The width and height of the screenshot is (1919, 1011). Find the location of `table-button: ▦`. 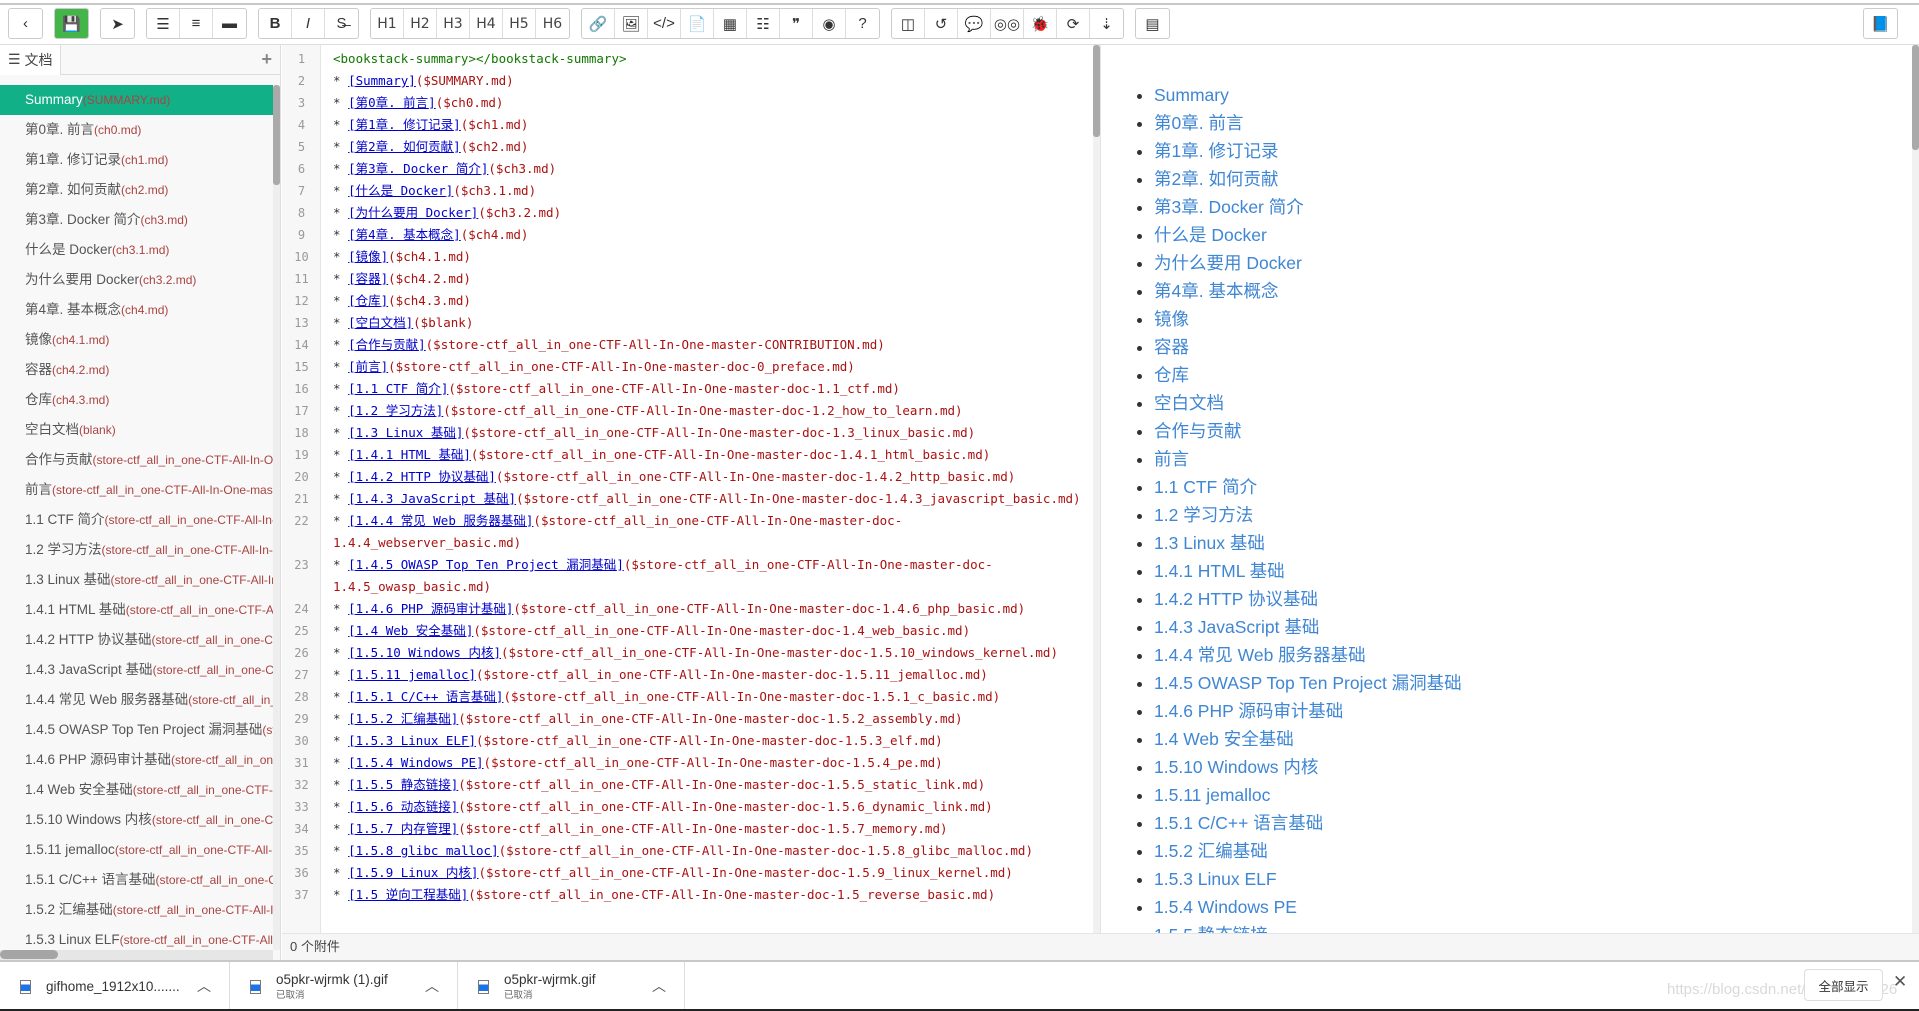

table-button: ▦ is located at coordinates (730, 23).